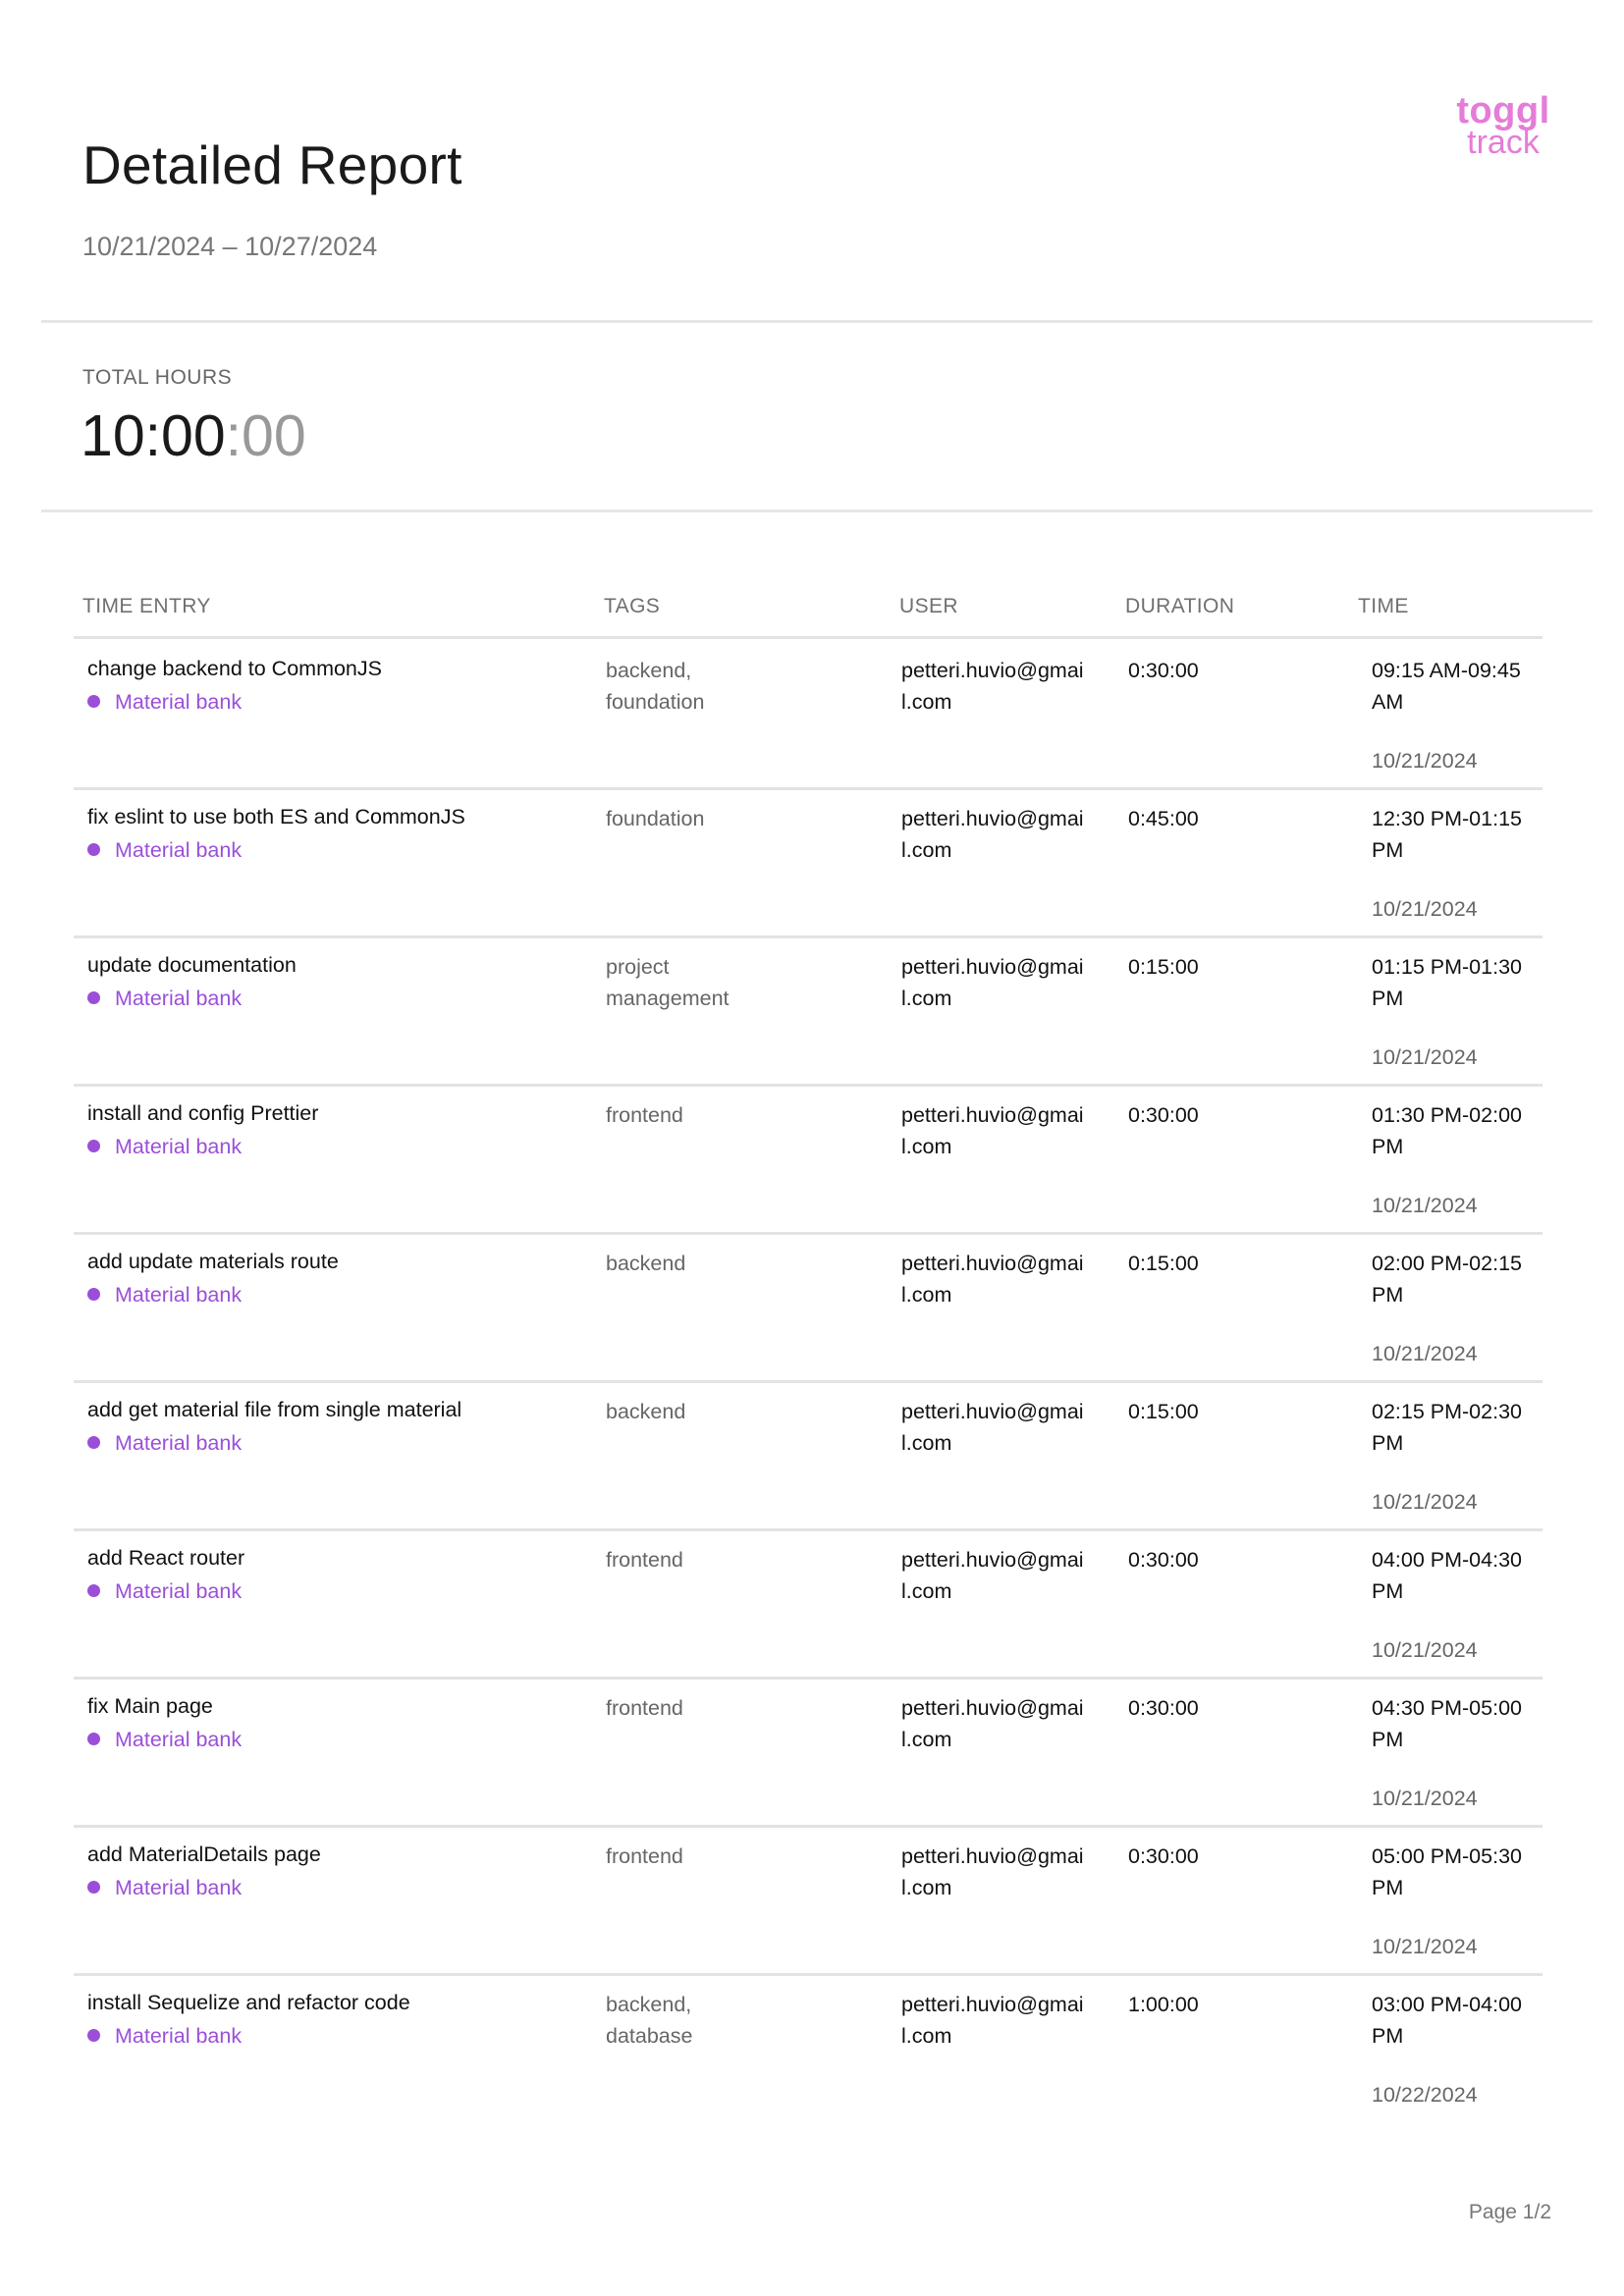 The height and width of the screenshot is (2296, 1624). I want to click on summary-divider, so click(817, 510).